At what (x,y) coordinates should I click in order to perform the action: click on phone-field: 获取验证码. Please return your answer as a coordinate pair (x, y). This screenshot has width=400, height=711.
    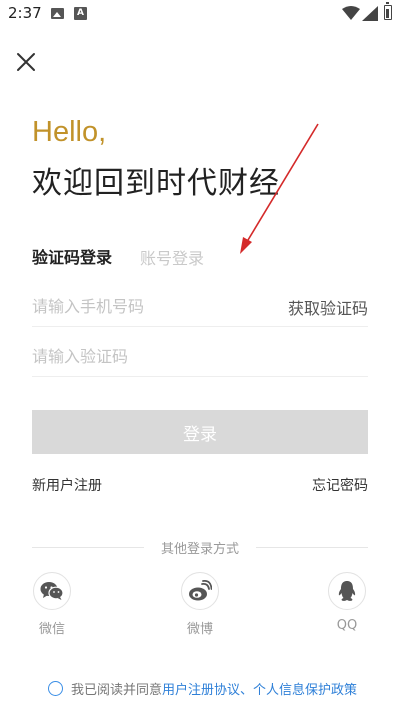
    Looking at the image, I should click on (200, 307).